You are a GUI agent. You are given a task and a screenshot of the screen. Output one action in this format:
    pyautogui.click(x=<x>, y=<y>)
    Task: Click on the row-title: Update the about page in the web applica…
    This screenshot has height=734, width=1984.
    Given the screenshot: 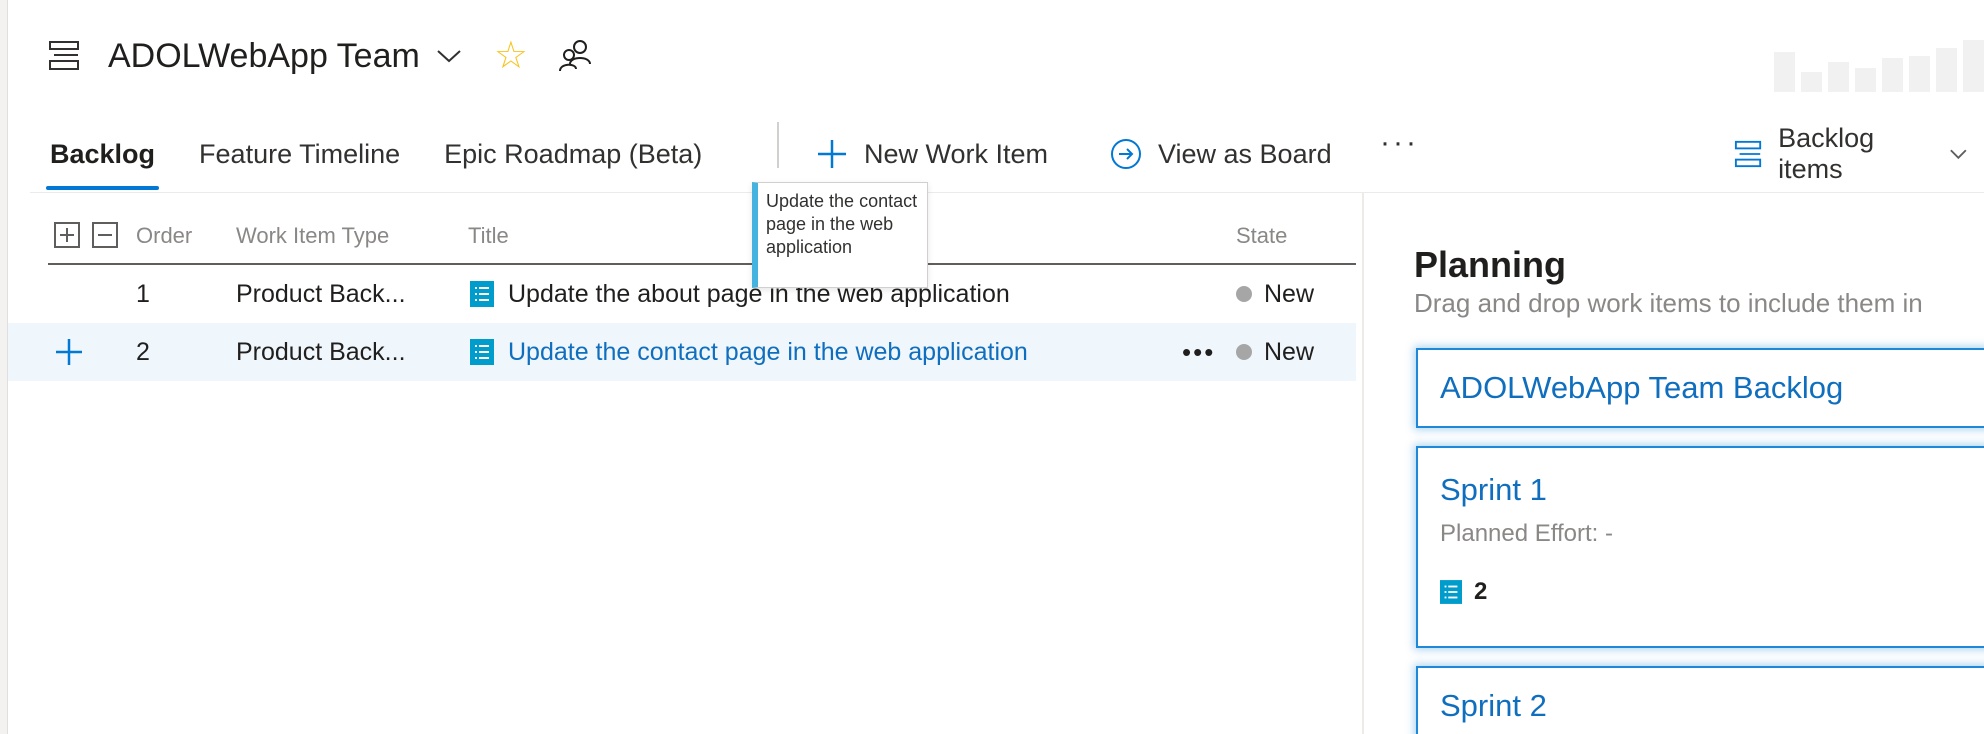 What is the action you would take?
    pyautogui.click(x=740, y=294)
    